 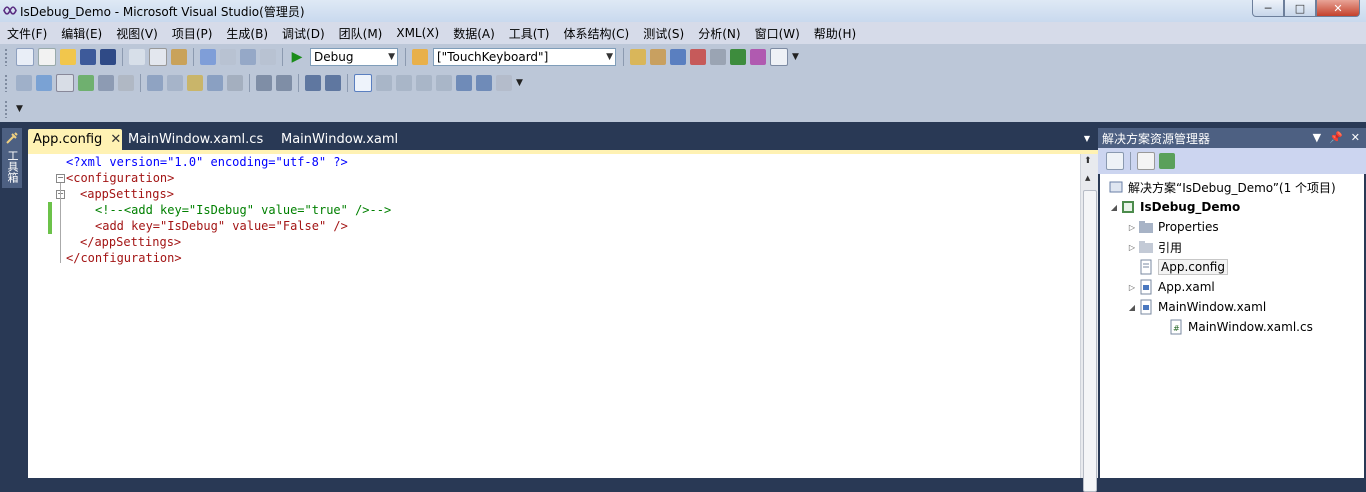 I want to click on tab-mainwindow-xaml-cs: MainWindow.xaml.cs, so click(x=193, y=139).